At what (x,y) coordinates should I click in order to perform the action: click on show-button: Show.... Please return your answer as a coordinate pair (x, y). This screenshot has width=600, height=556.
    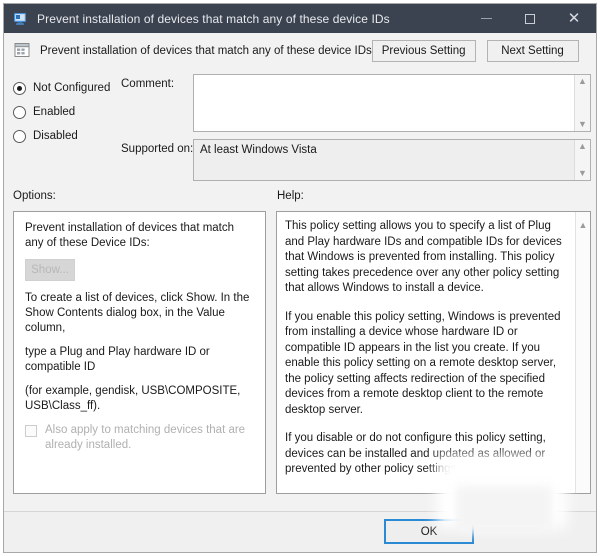
    Looking at the image, I should click on (50, 270).